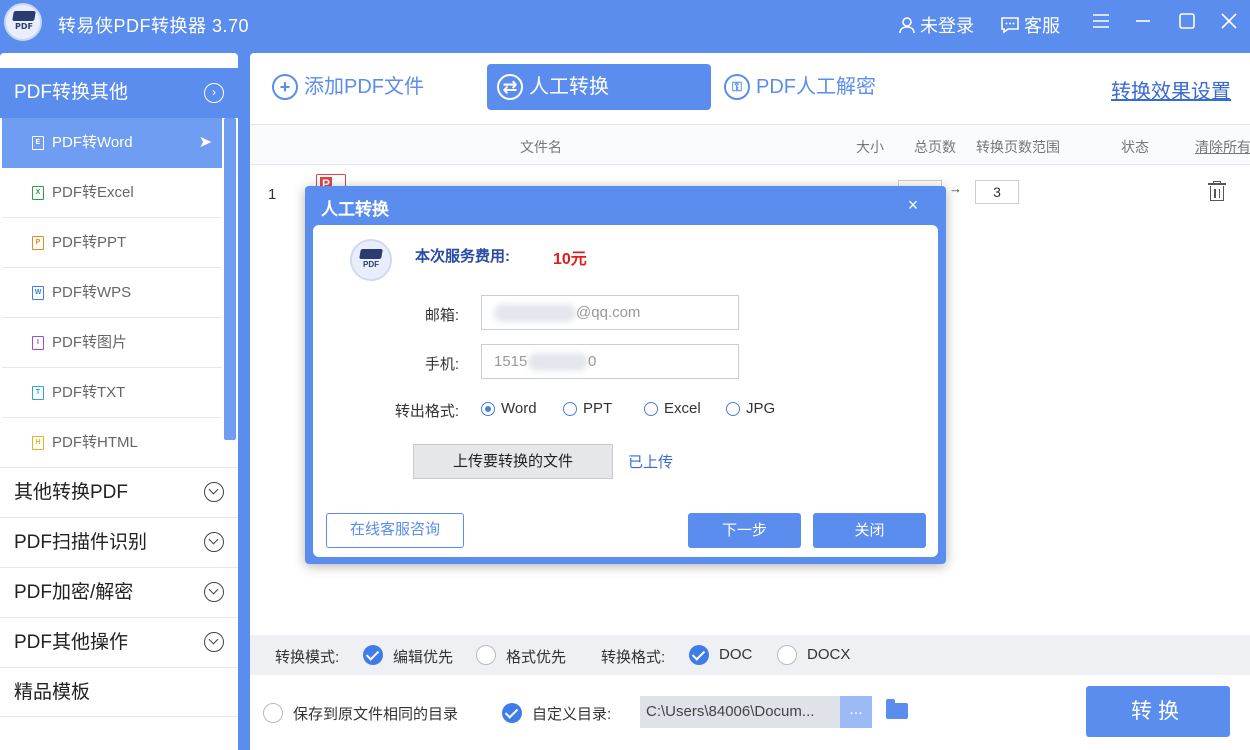  Describe the element at coordinates (441, 315) in the screenshot. I see `email-label: 邮箱:` at that location.